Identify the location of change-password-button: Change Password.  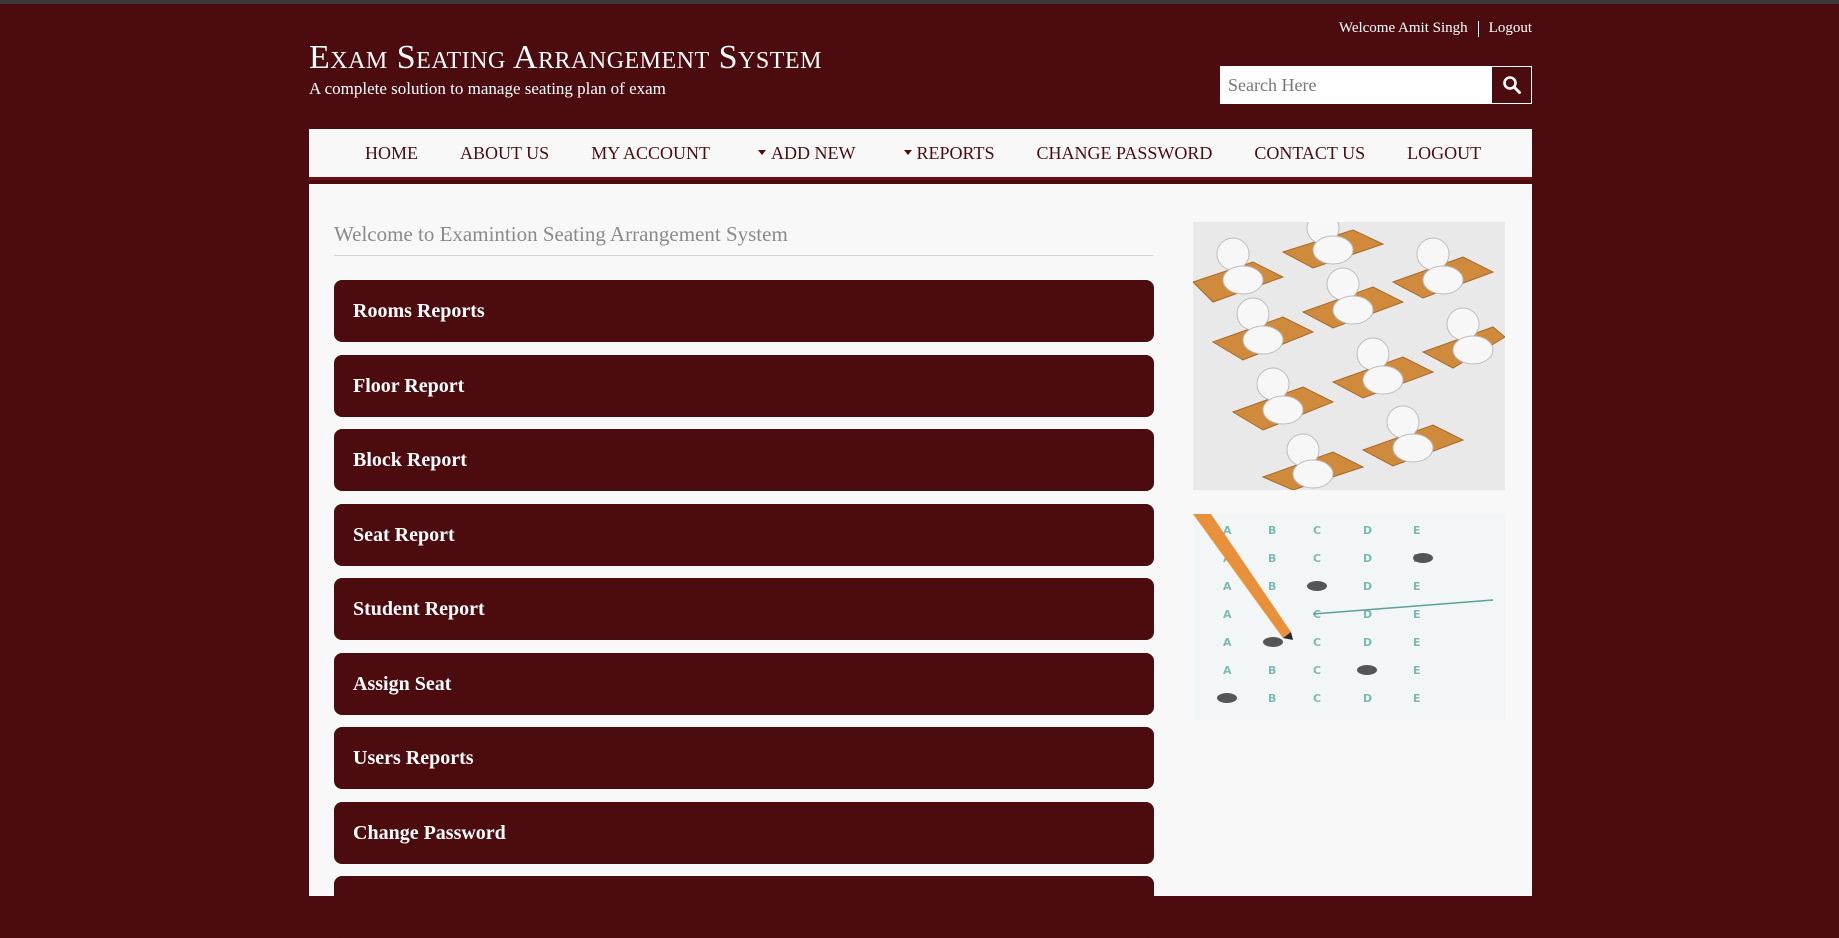
(744, 833).